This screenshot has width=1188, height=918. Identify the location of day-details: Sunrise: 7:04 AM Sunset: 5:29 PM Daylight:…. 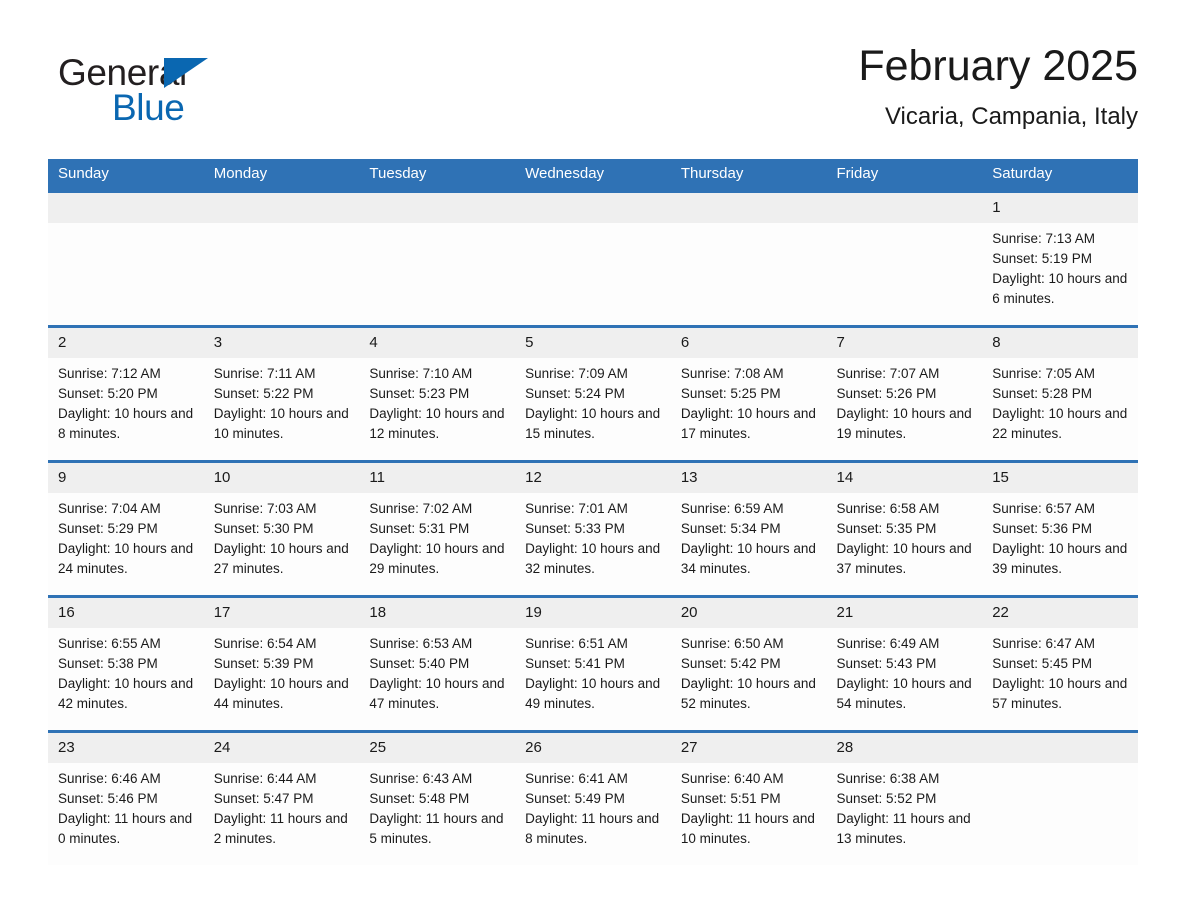
(126, 536).